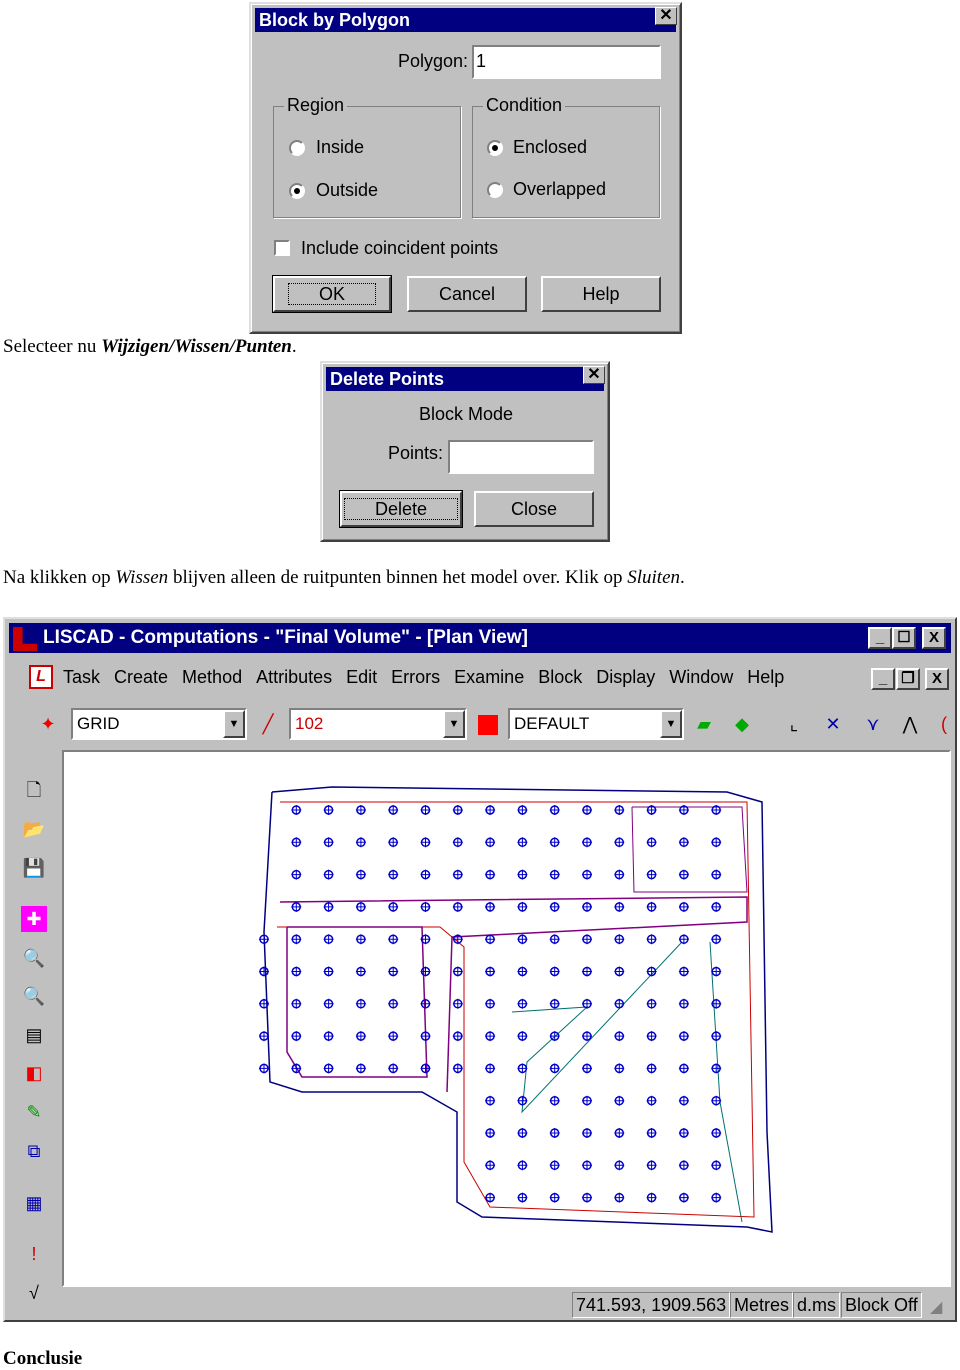  I want to click on points-label: Points:, so click(416, 453).